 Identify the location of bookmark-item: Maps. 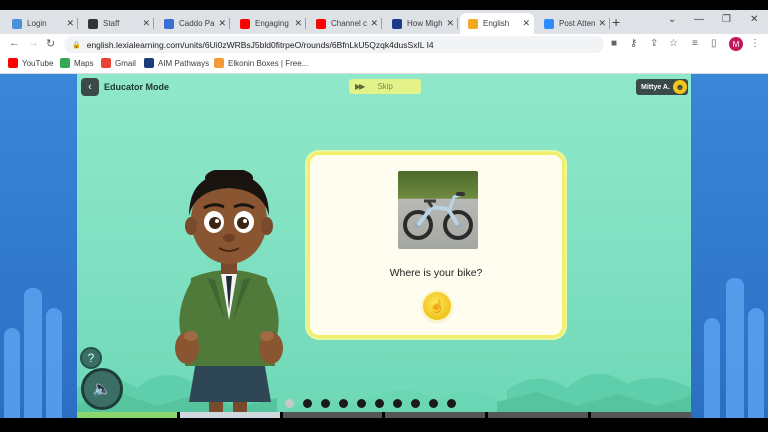
(77, 63).